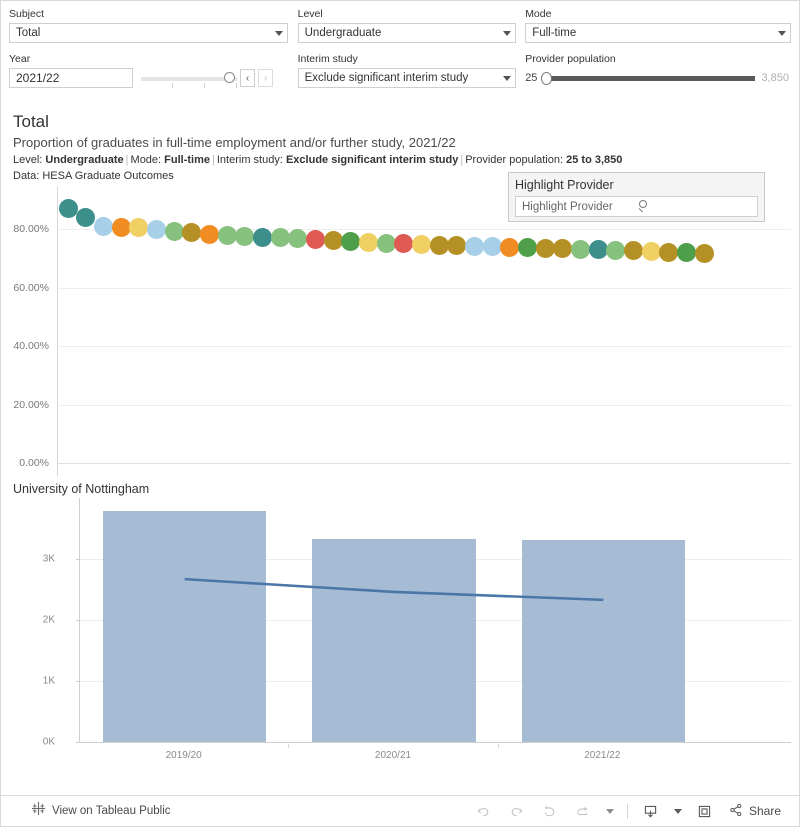 This screenshot has width=800, height=827. Describe the element at coordinates (602, 755) in the screenshot. I see `bar-x-tick: 2021/22` at that location.